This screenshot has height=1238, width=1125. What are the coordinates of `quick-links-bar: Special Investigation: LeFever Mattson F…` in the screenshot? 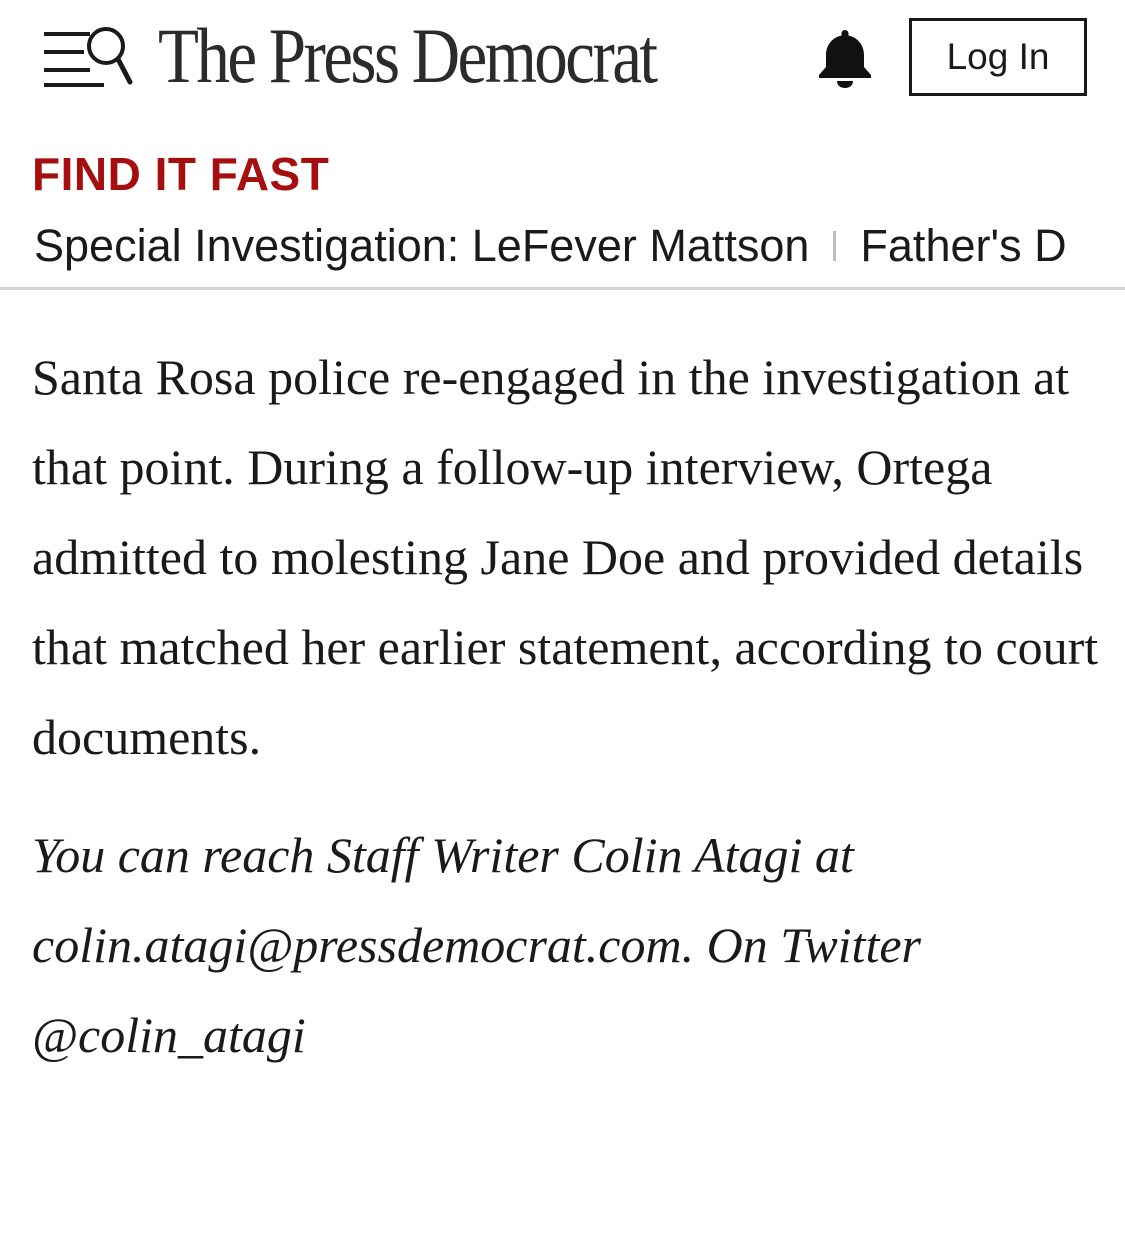 It's located at (562, 251).